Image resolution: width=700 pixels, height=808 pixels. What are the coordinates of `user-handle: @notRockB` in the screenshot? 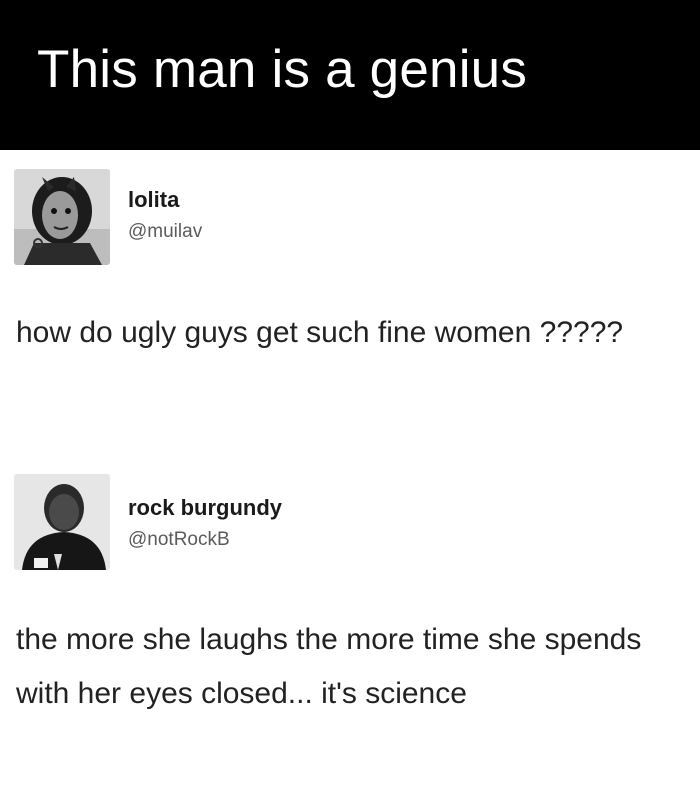 It's located at (205, 540).